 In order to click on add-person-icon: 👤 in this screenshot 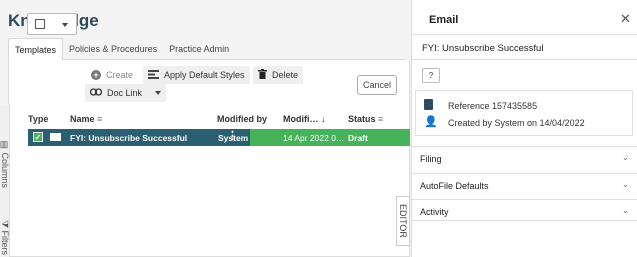, I will do `click(431, 122)`.